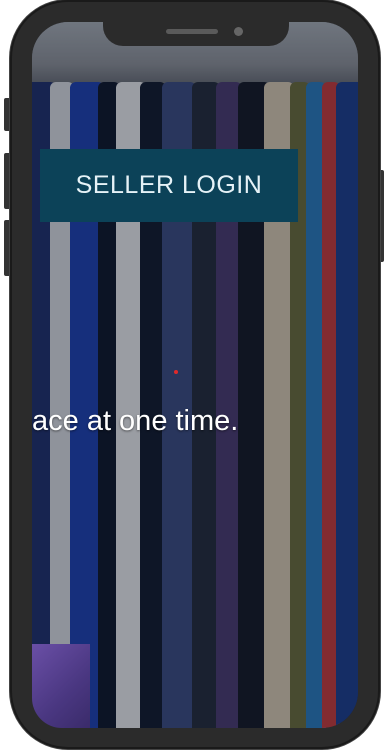  I want to click on speaker-grille-icon, so click(192, 31).